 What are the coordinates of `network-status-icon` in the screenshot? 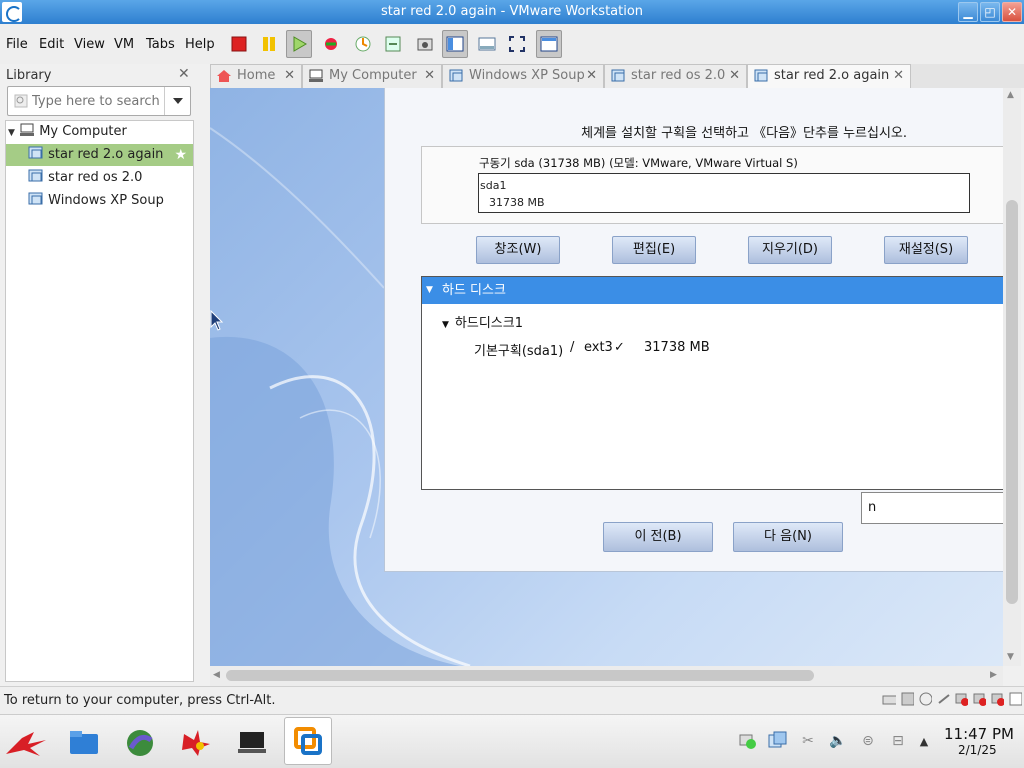 It's located at (748, 741).